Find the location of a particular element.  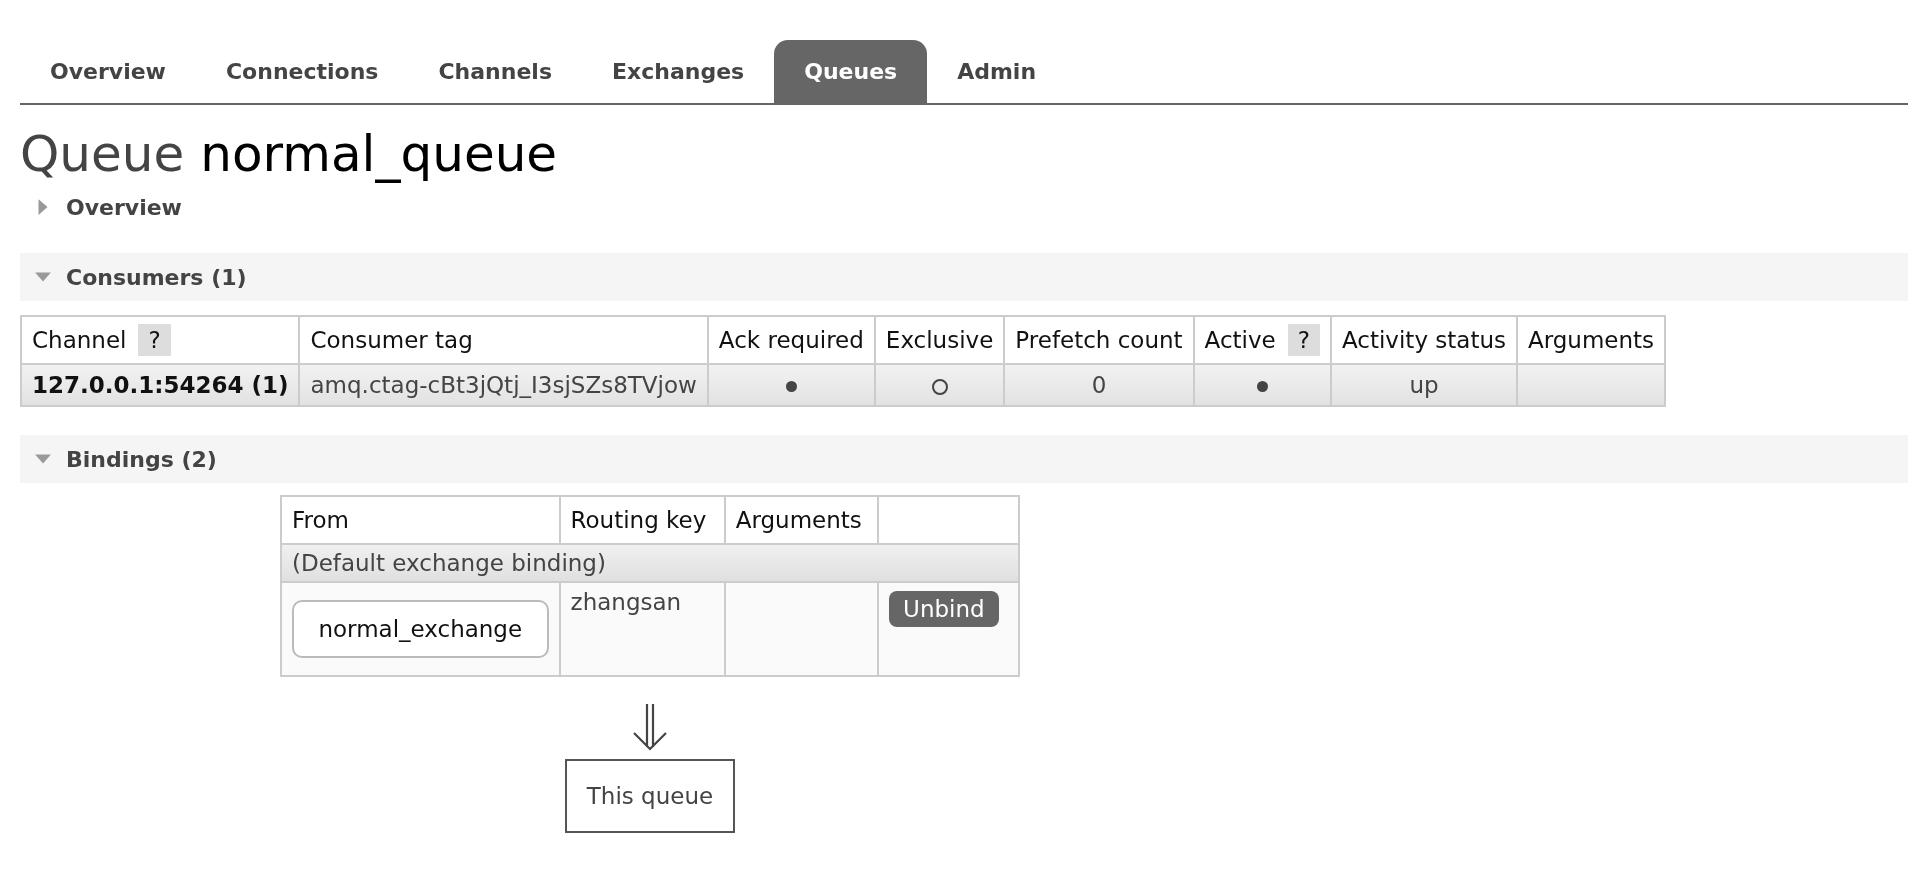

table-cell: 0 is located at coordinates (1099, 385).